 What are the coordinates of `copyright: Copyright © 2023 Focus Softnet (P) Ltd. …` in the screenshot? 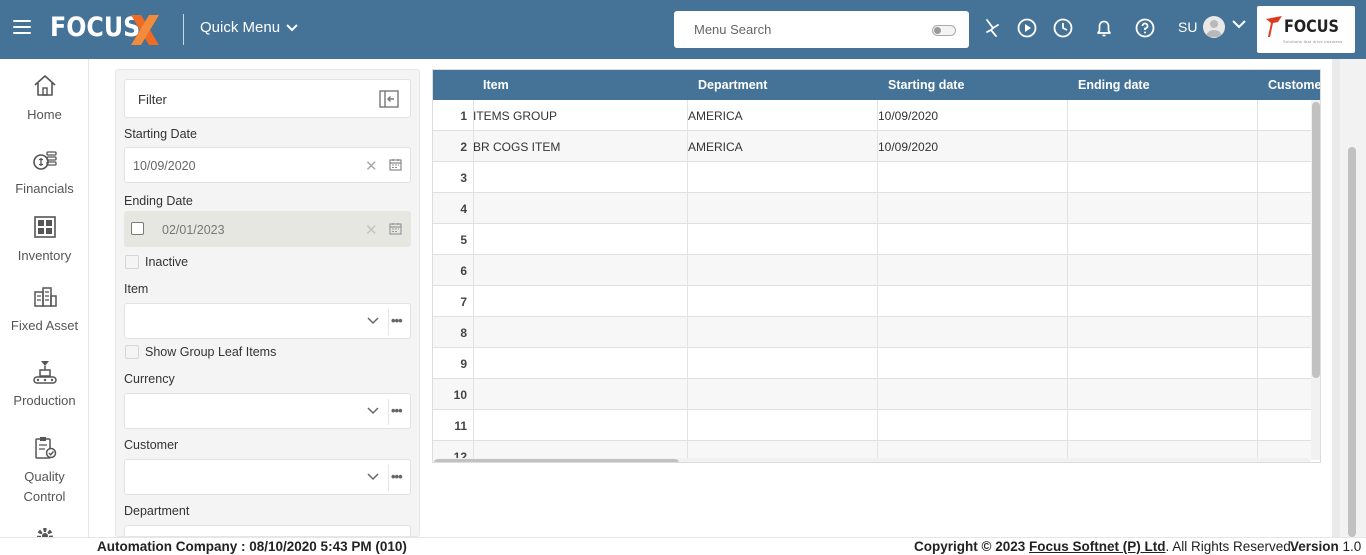 It's located at (1104, 546).